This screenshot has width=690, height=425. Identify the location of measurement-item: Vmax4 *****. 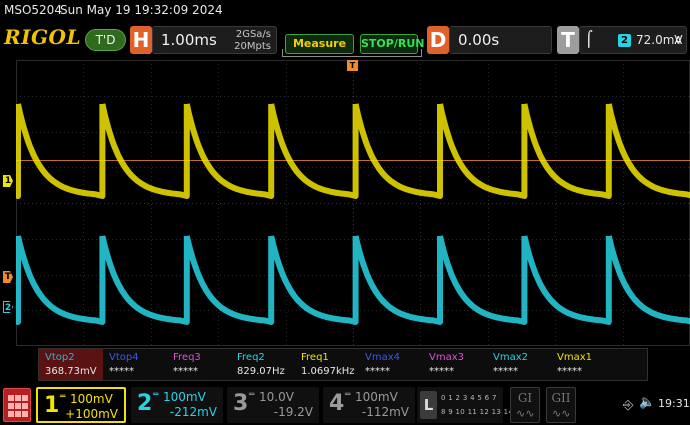
(391, 364).